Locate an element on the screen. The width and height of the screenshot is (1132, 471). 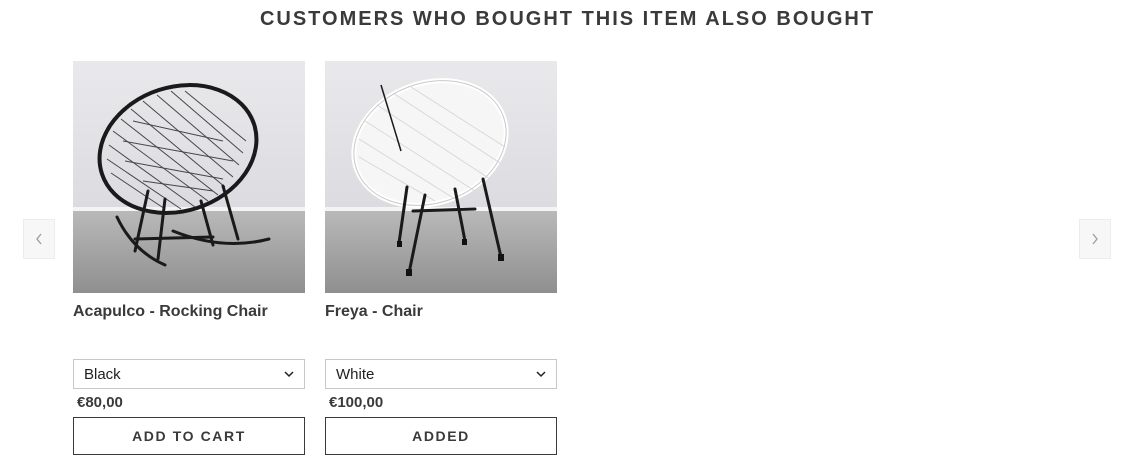
variant-select-value: White is located at coordinates (355, 374).